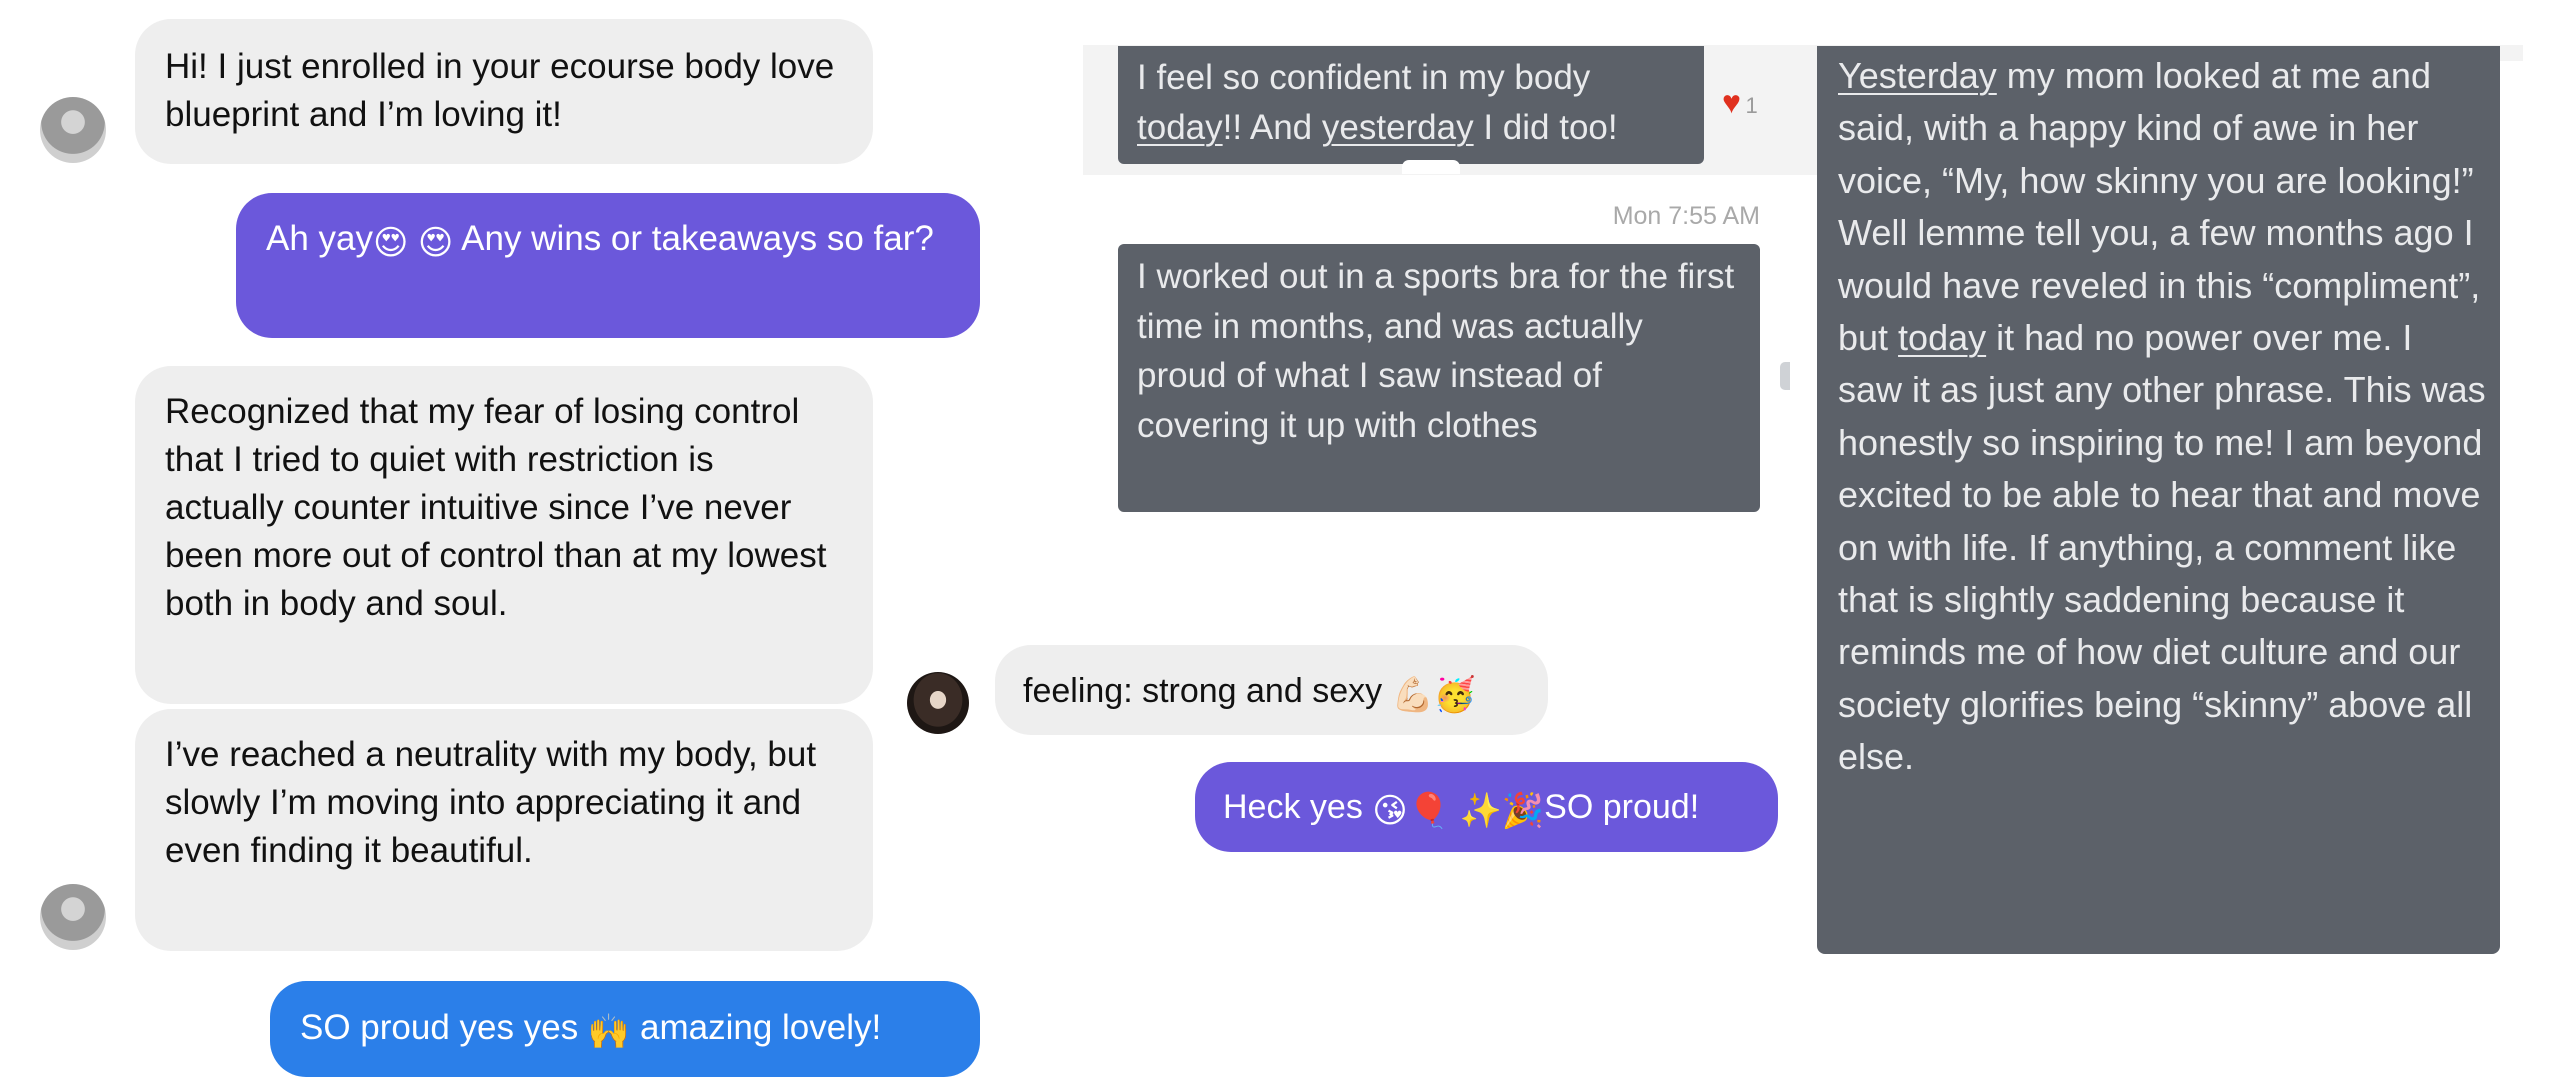 This screenshot has height=1077, width=2560. I want to click on underlined-word: Yesterday, so click(1917, 75).